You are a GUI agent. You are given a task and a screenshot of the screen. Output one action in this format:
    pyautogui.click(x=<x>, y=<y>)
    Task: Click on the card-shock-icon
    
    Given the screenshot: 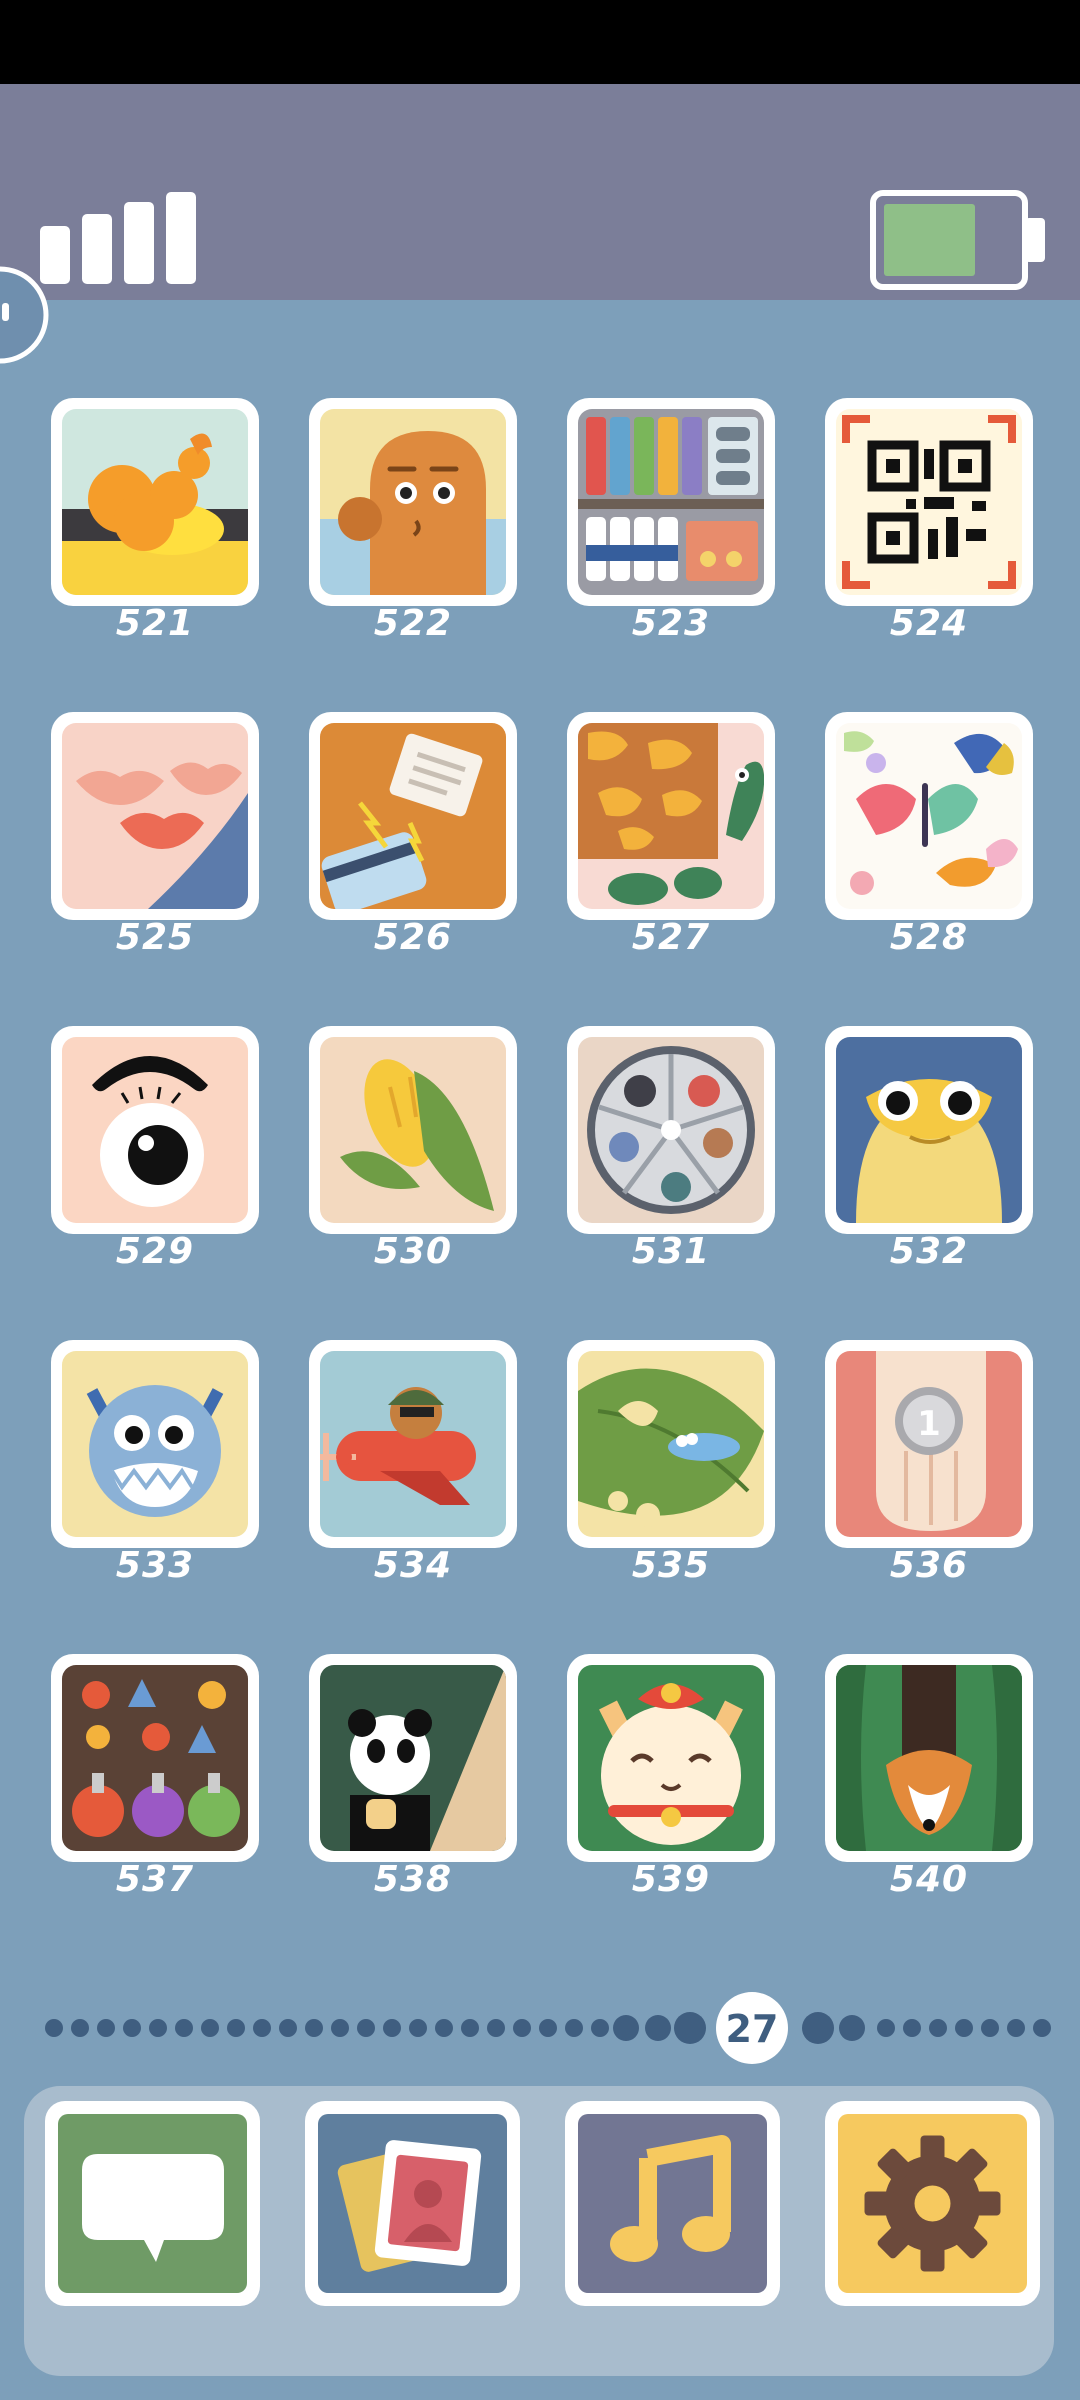 What is the action you would take?
    pyautogui.click(x=413, y=816)
    